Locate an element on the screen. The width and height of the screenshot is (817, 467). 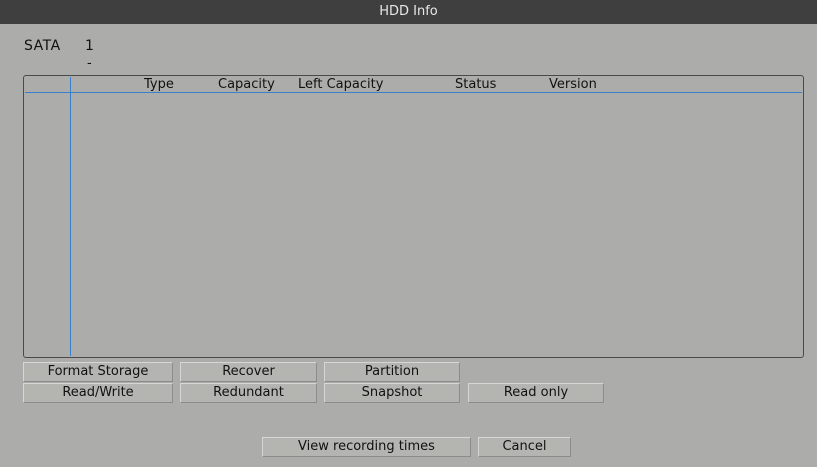
recover-button: Recover is located at coordinates (248, 372).